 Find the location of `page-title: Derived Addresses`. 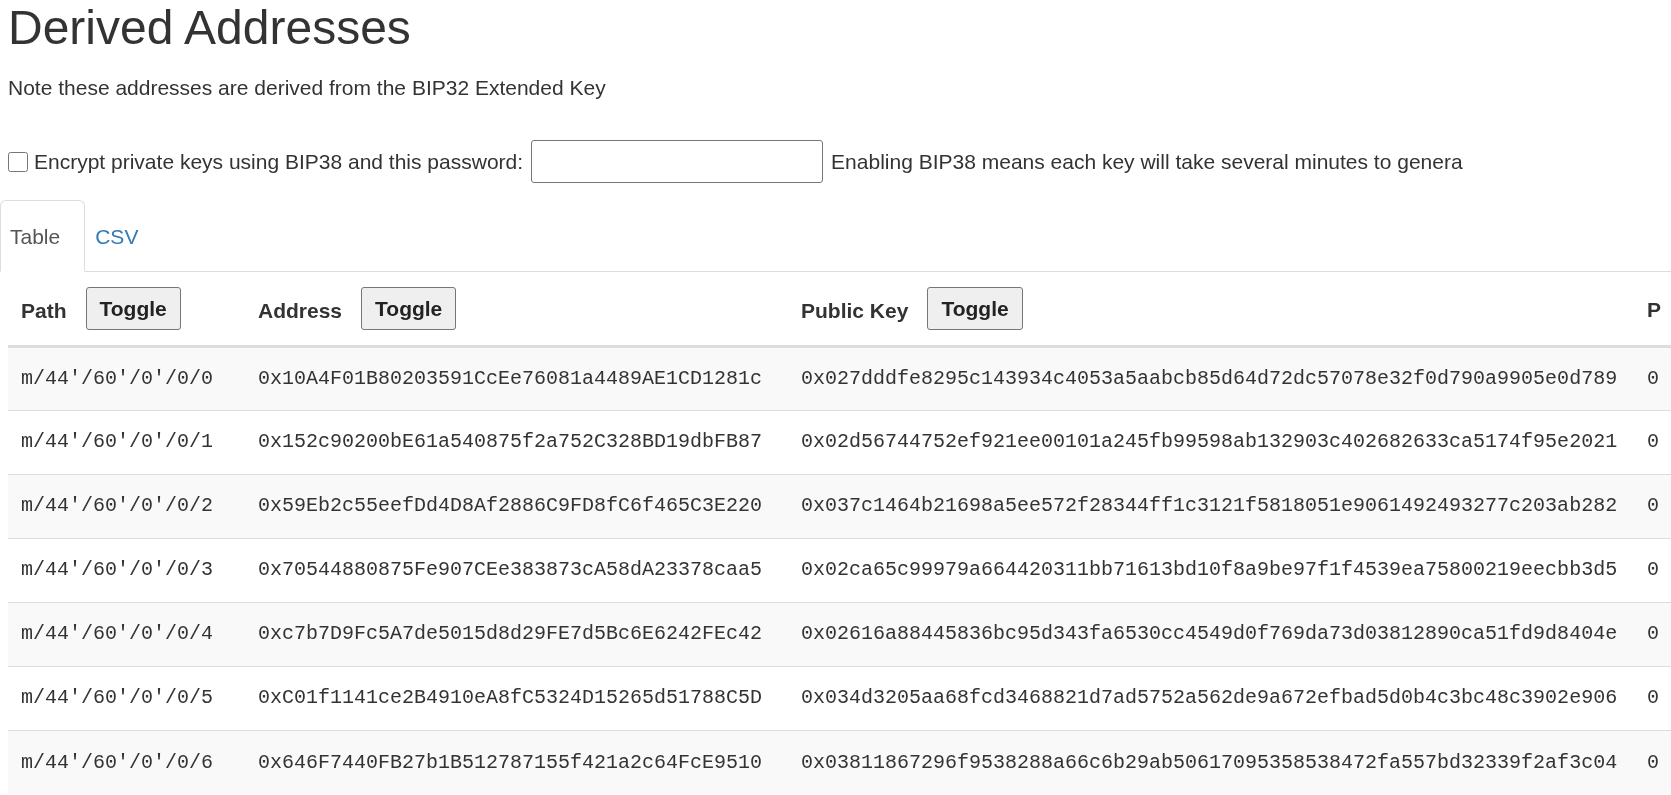

page-title: Derived Addresses is located at coordinates (210, 28).